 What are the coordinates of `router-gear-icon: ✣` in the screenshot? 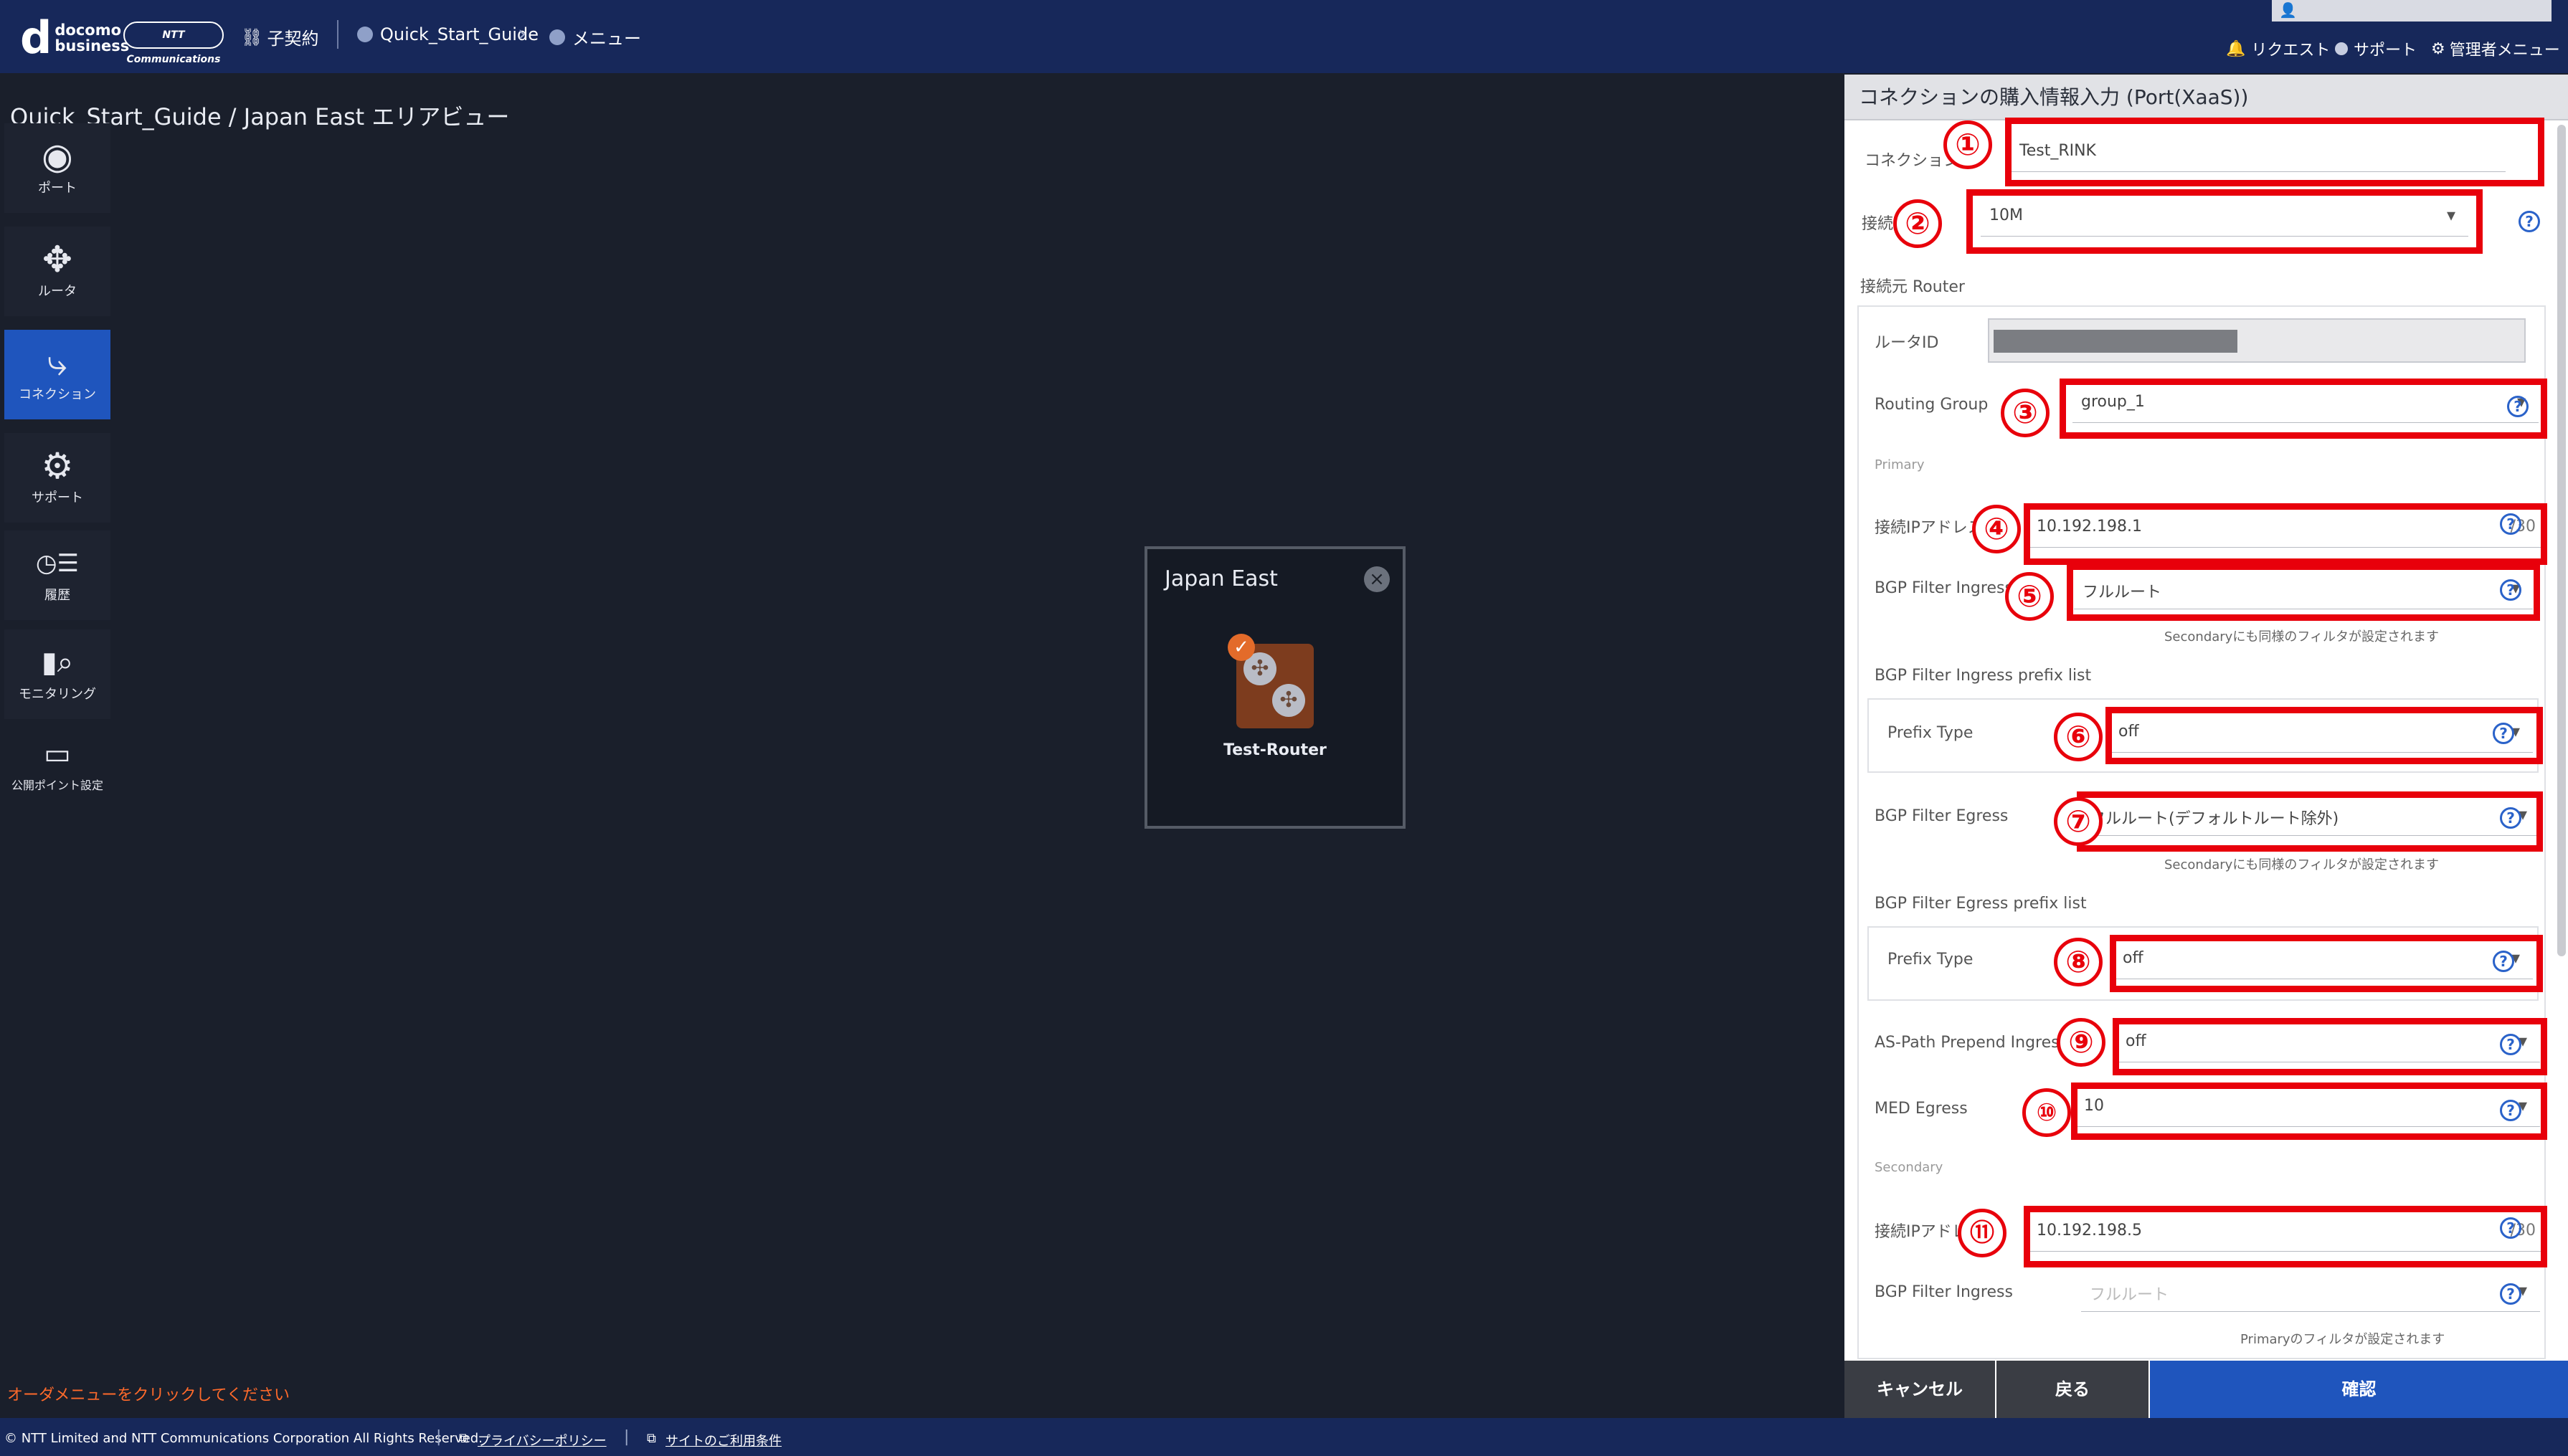 It's located at (1288, 700).